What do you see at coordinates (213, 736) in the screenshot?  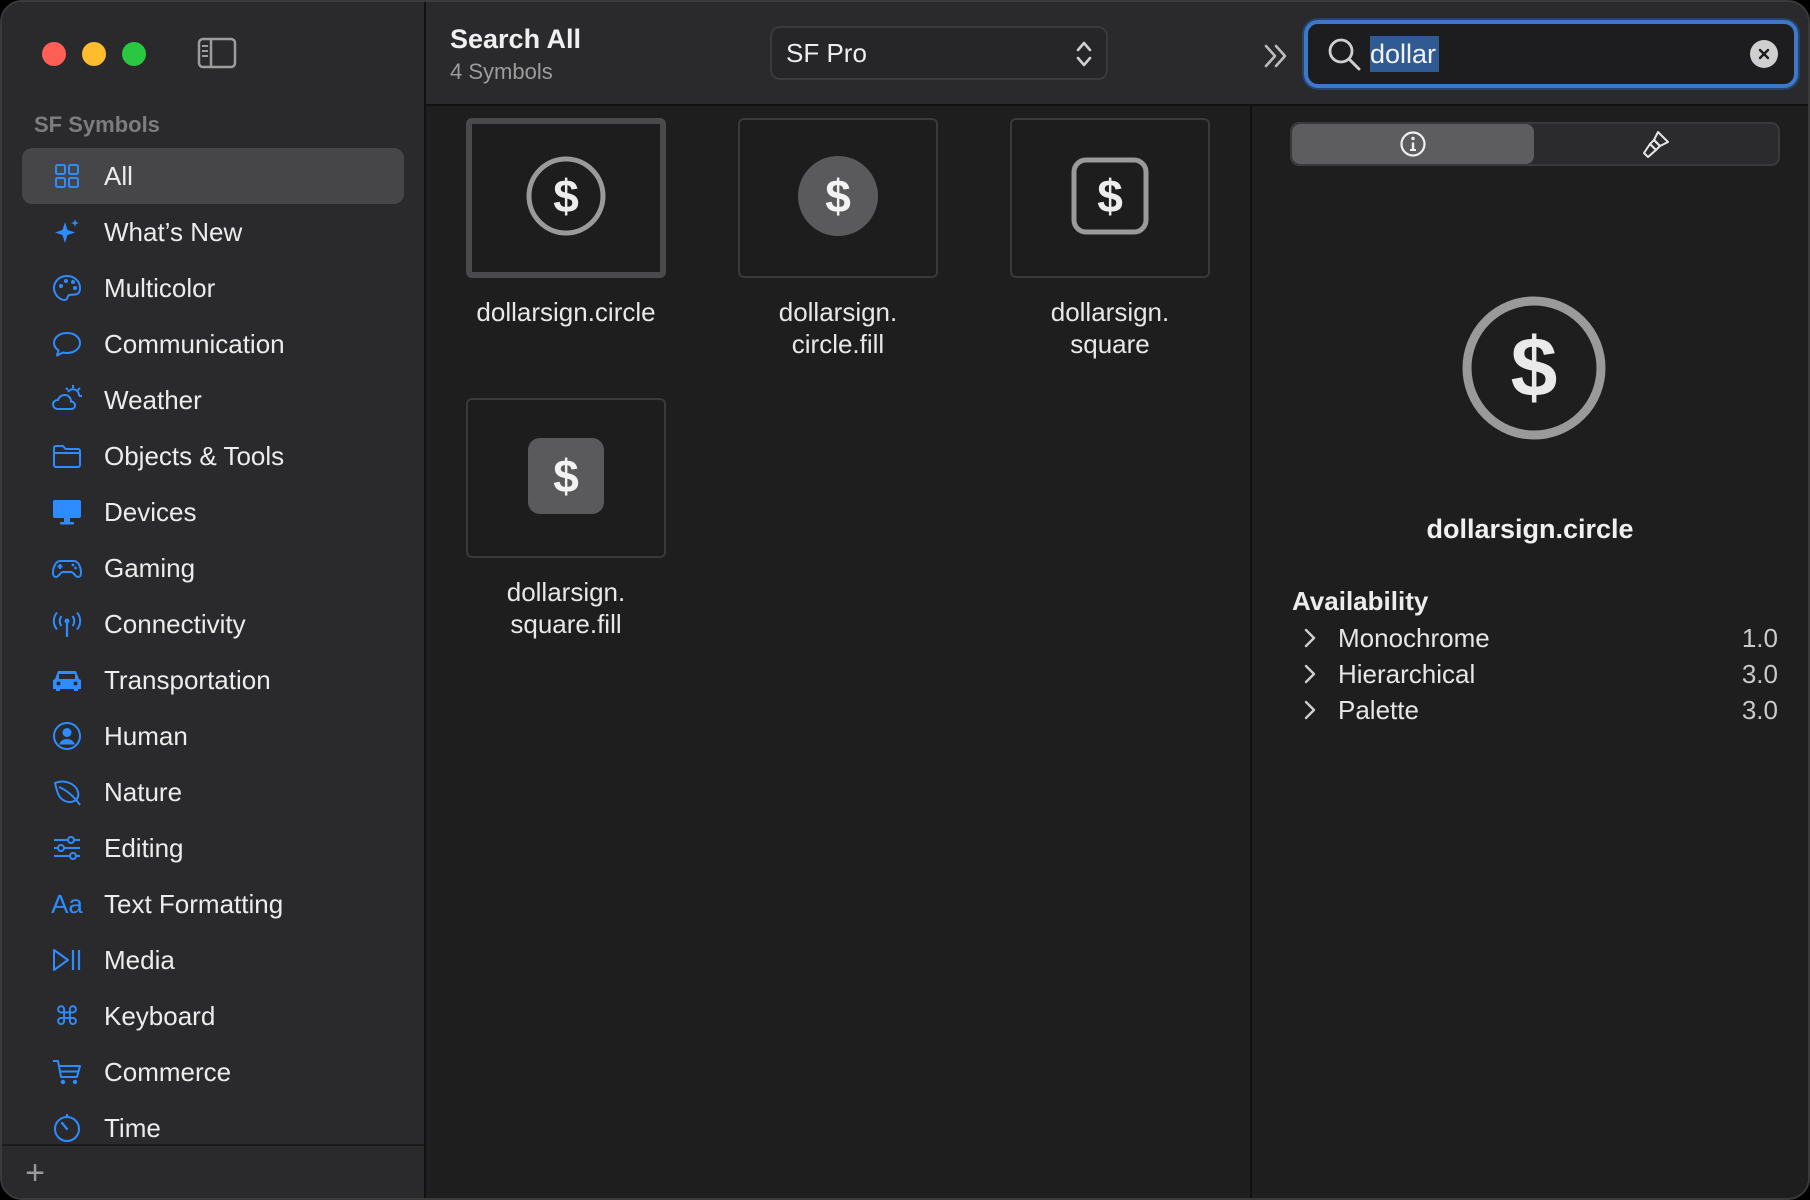 I see `sidebar-item-human: Human` at bounding box center [213, 736].